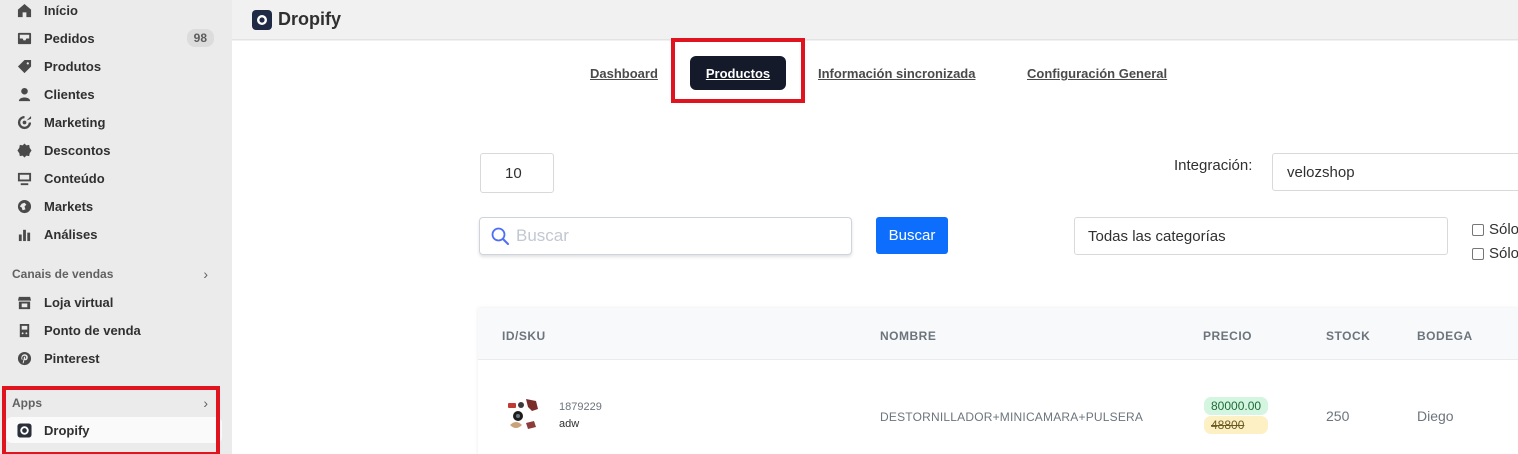 The height and width of the screenshot is (454, 1518). What do you see at coordinates (1348, 336) in the screenshot?
I see `column-header-stock: STOCK` at bounding box center [1348, 336].